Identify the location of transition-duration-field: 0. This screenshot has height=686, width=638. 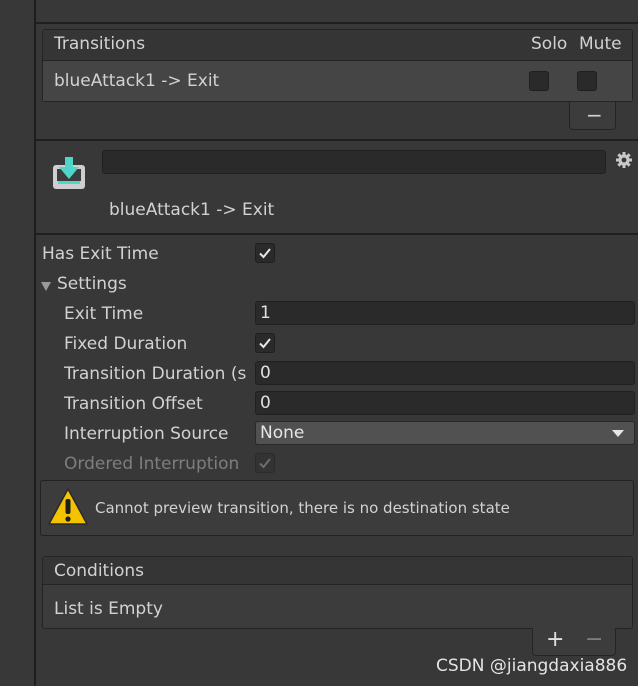
(445, 373).